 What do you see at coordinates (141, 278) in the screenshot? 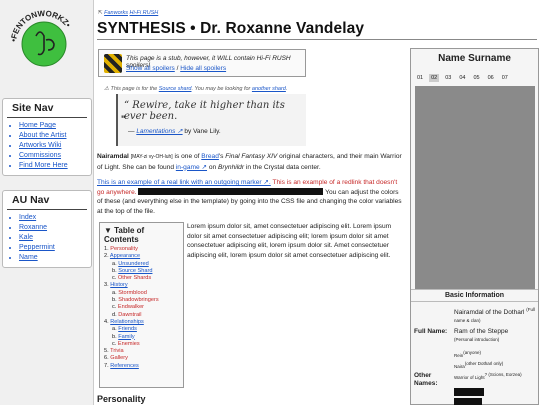
I see `toc-item: c. Other Shards` at bounding box center [141, 278].